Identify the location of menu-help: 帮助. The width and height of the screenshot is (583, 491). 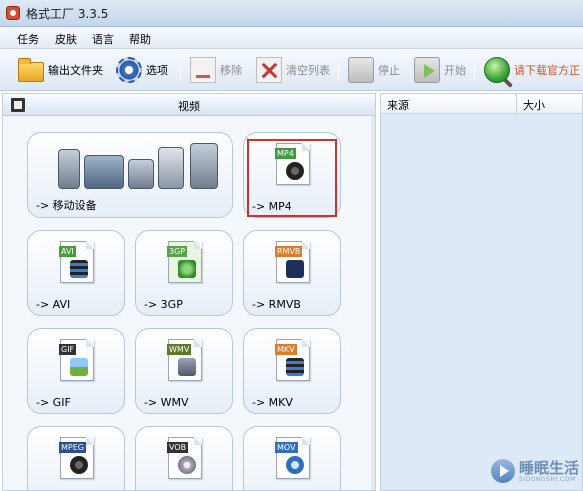
(140, 39).